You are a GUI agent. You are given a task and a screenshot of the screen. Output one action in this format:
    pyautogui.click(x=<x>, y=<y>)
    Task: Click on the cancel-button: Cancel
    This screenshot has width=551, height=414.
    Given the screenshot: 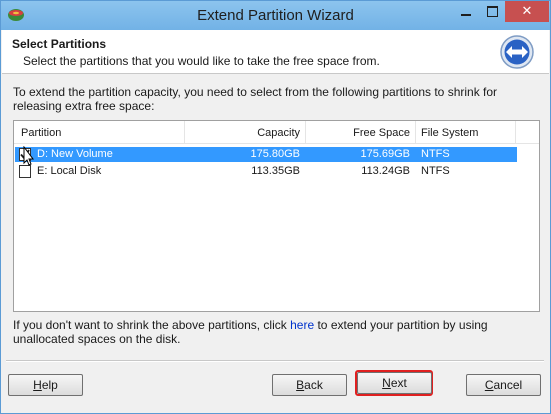 What is the action you would take?
    pyautogui.click(x=503, y=385)
    